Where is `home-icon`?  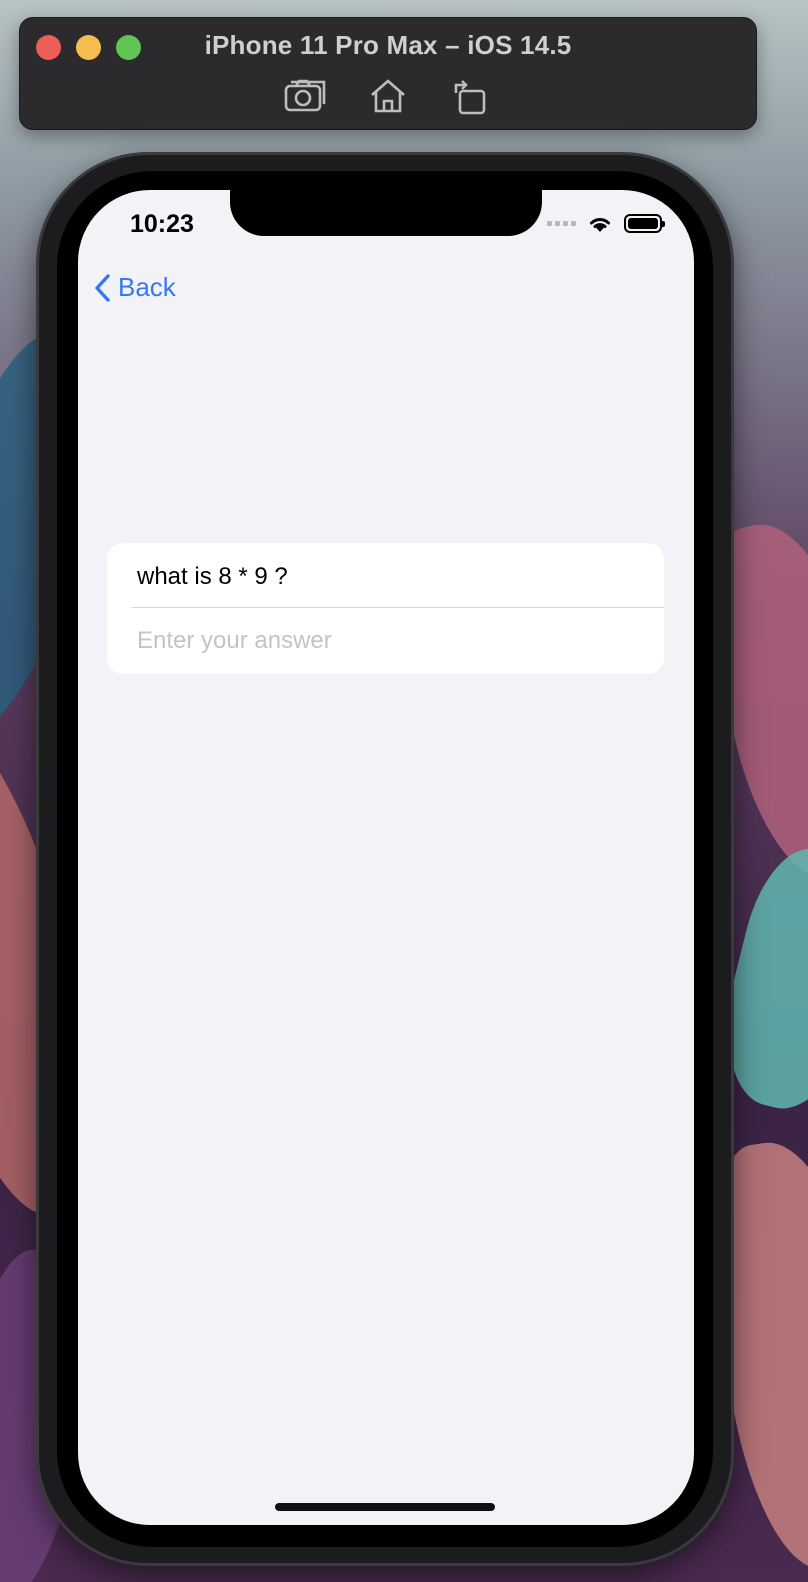
home-icon is located at coordinates (388, 96).